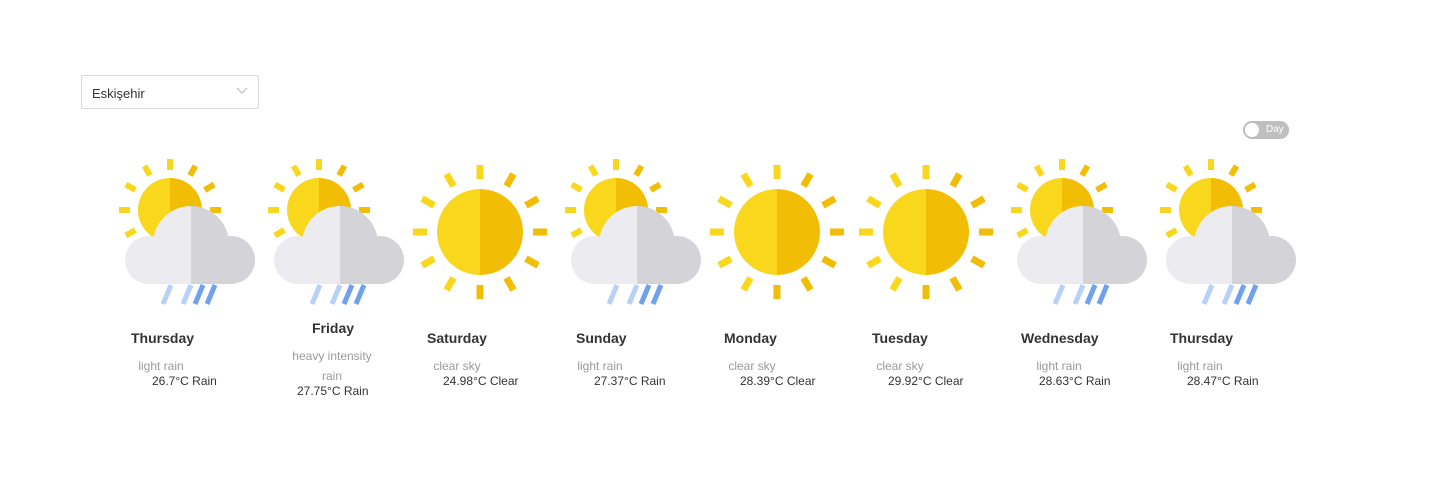 The height and width of the screenshot is (491, 1429). Describe the element at coordinates (319, 391) in the screenshot. I see `temperature-value: 27.75°C` at that location.